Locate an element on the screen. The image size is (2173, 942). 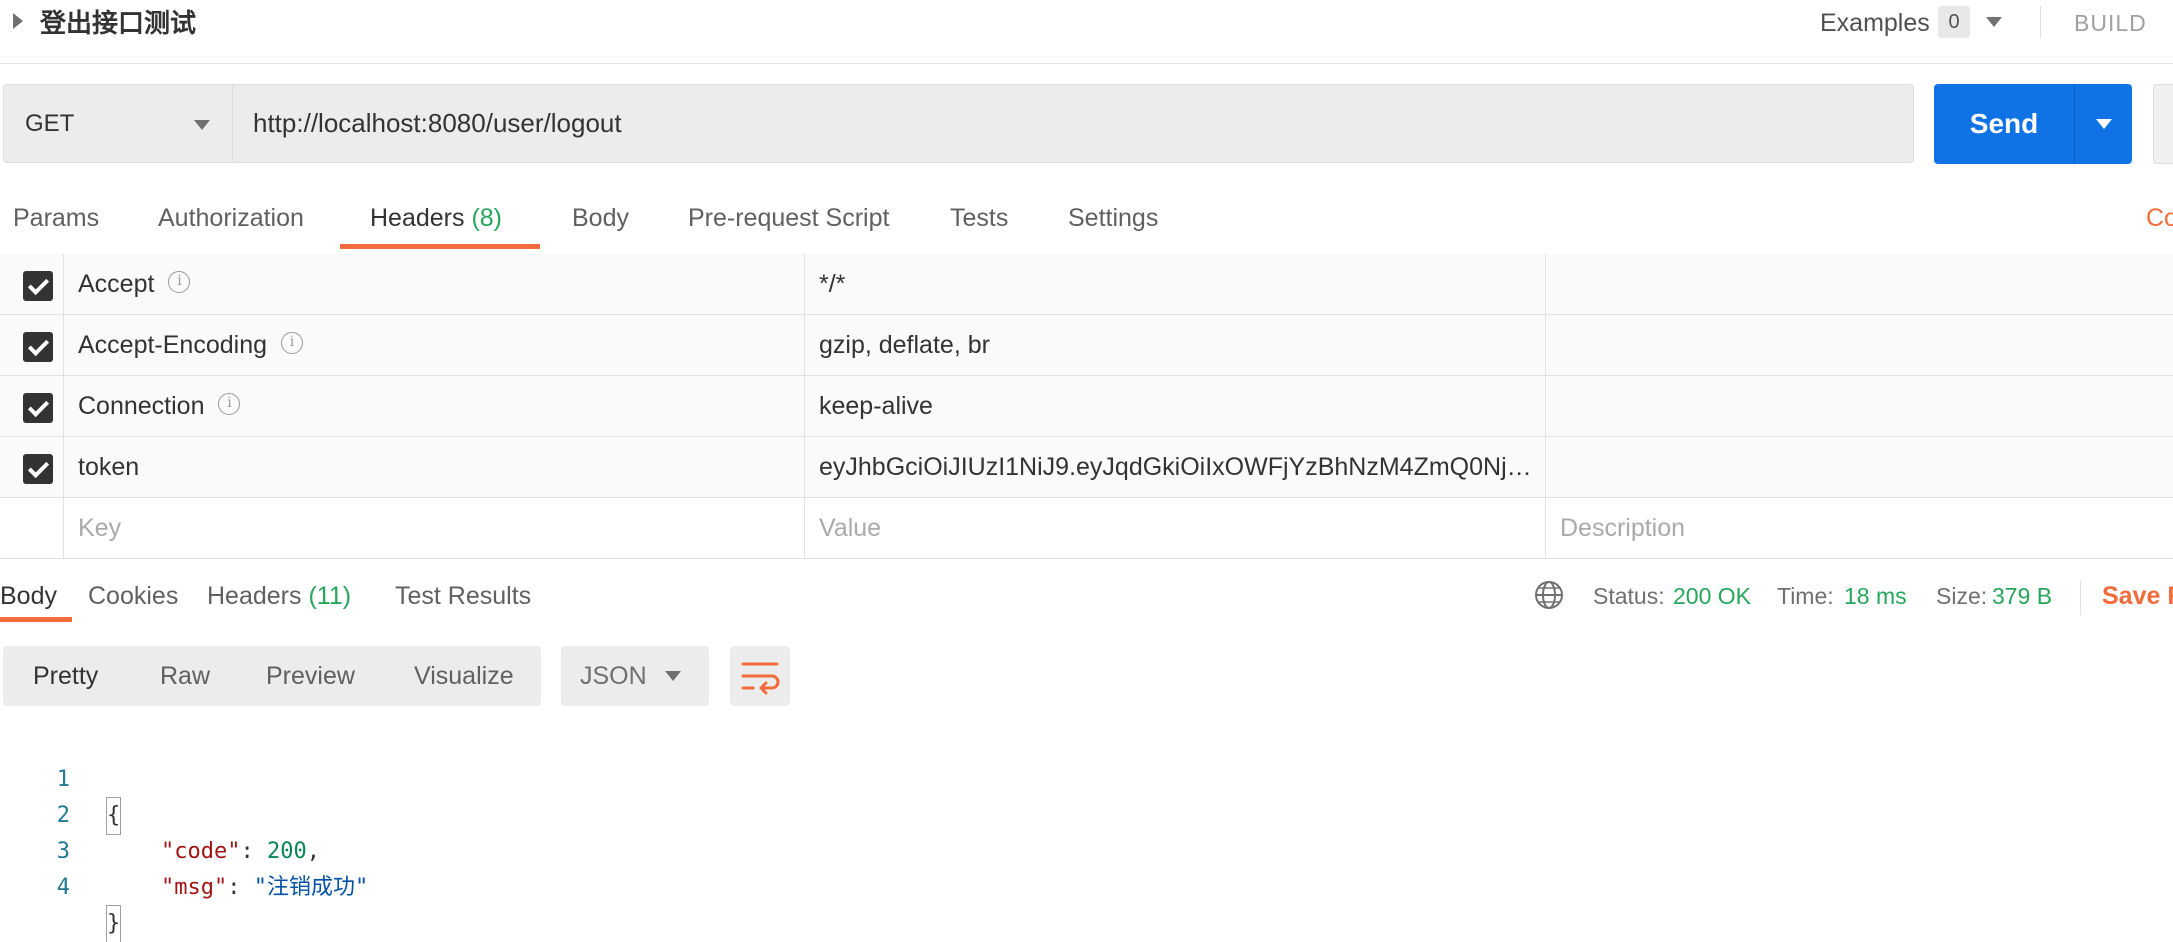
wrap-lines-button is located at coordinates (760, 676).